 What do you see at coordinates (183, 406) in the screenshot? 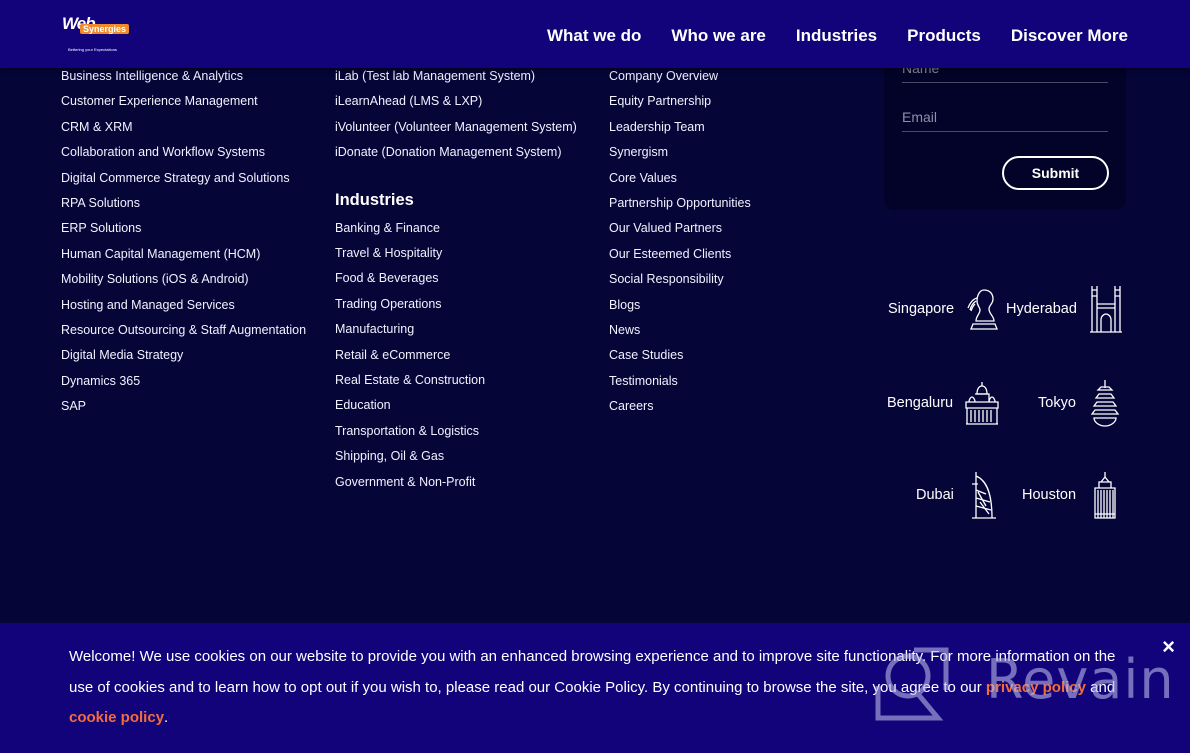
I see `services-link: SAP` at bounding box center [183, 406].